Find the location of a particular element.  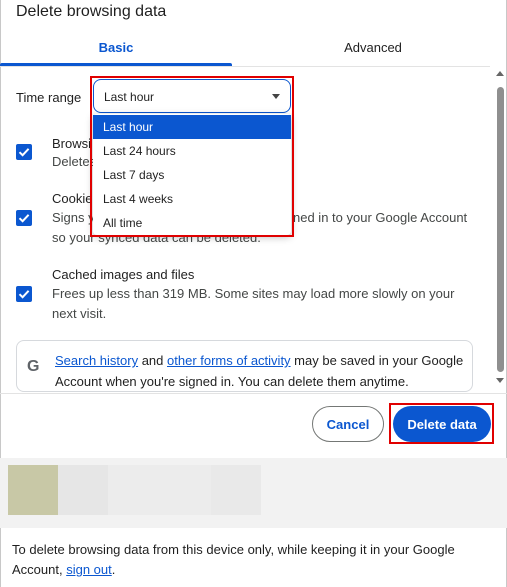

tab-divider is located at coordinates (245, 66).